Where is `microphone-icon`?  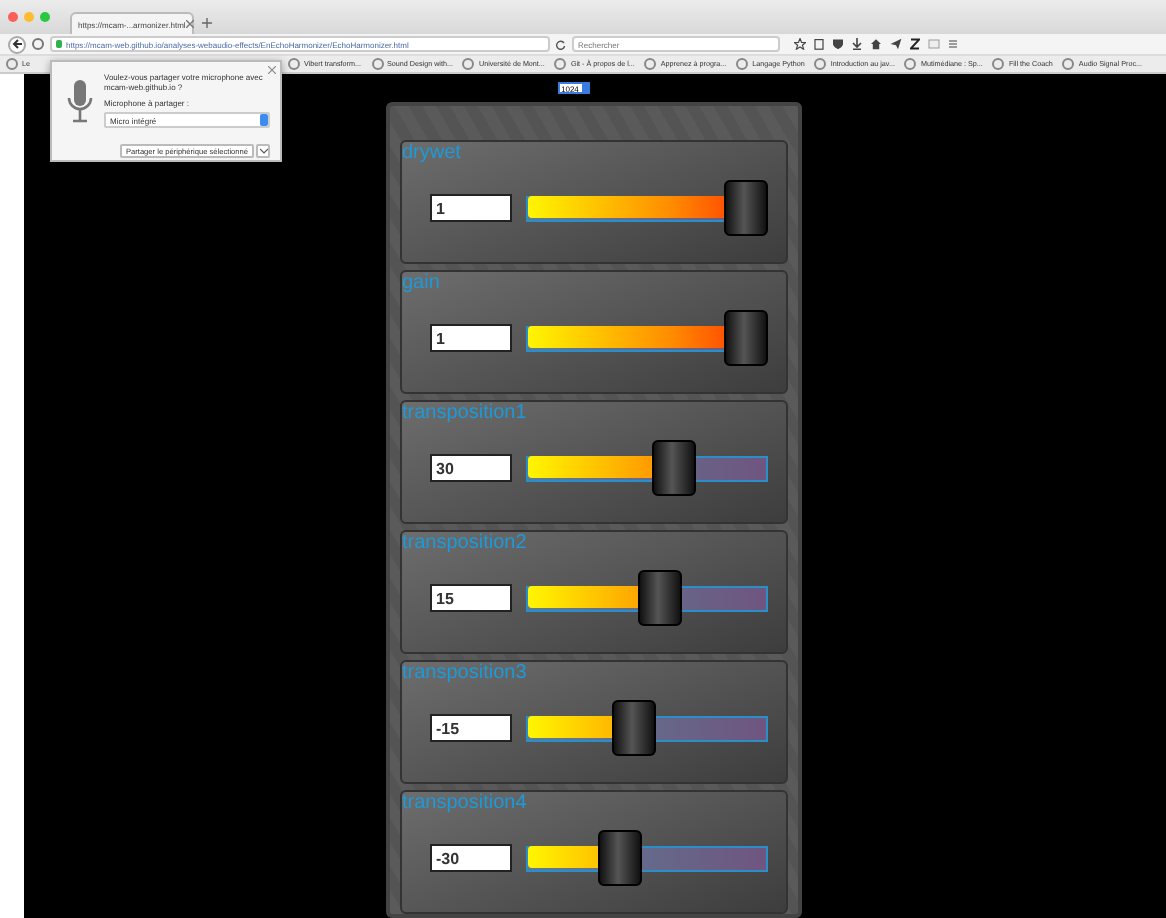
microphone-icon is located at coordinates (80, 102).